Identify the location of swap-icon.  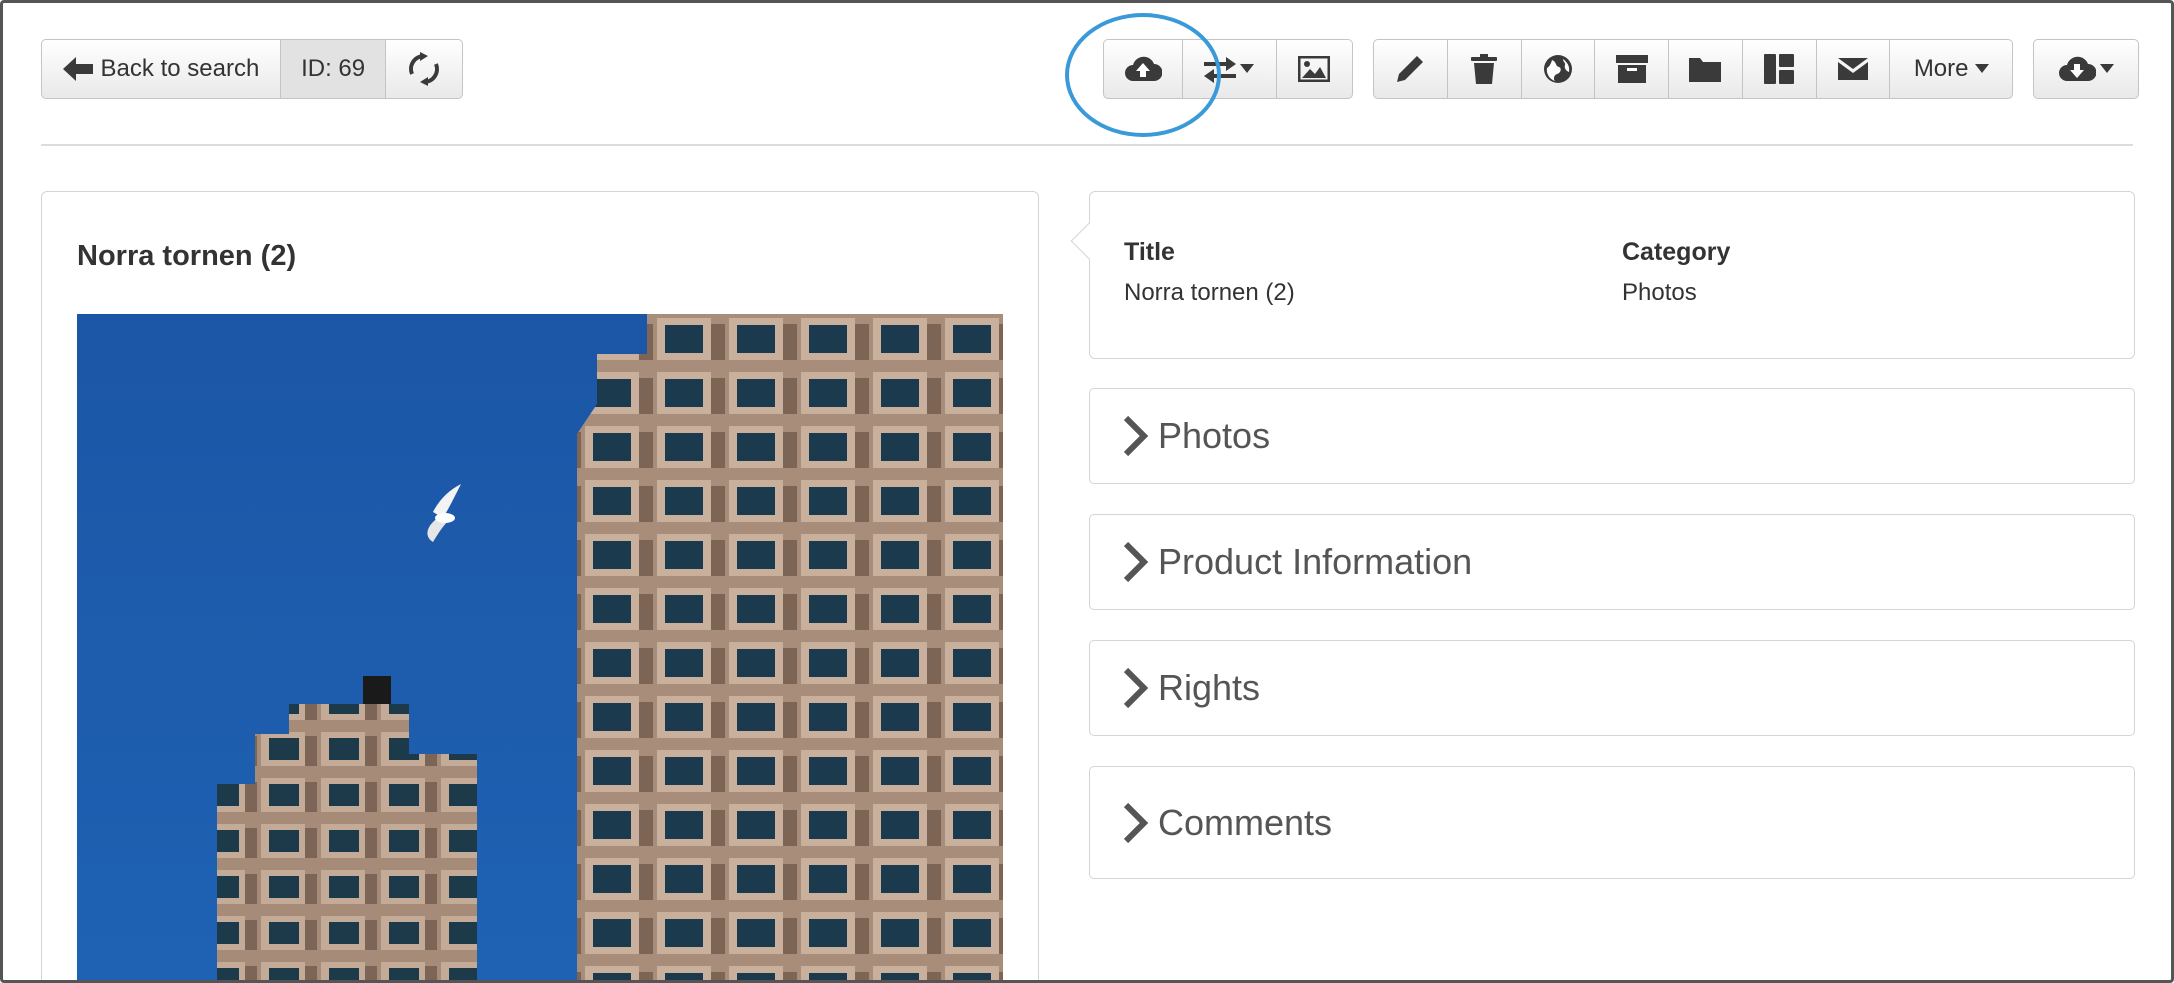
(1220, 70).